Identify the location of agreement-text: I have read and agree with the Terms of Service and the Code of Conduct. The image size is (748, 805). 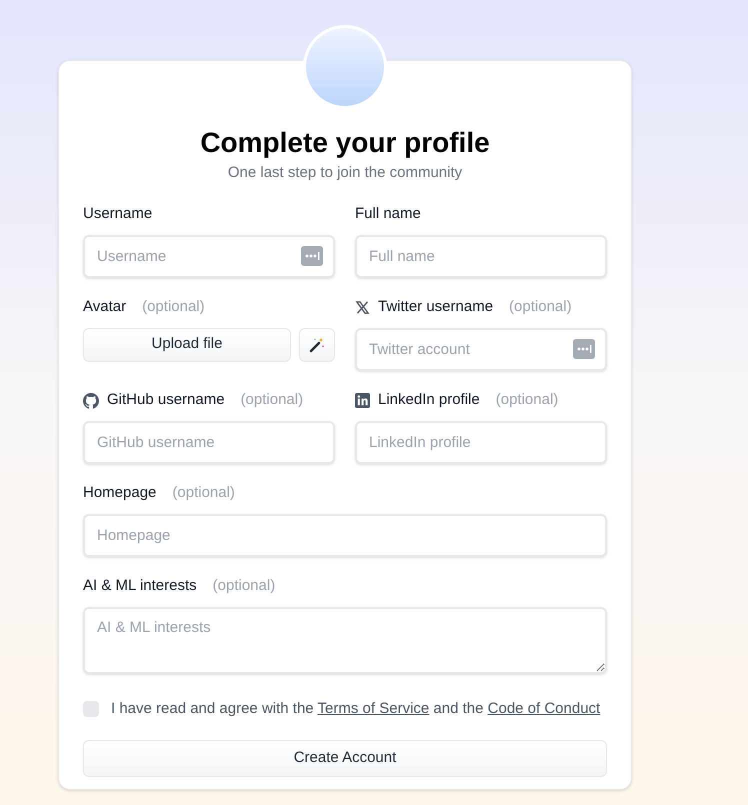
(355, 708).